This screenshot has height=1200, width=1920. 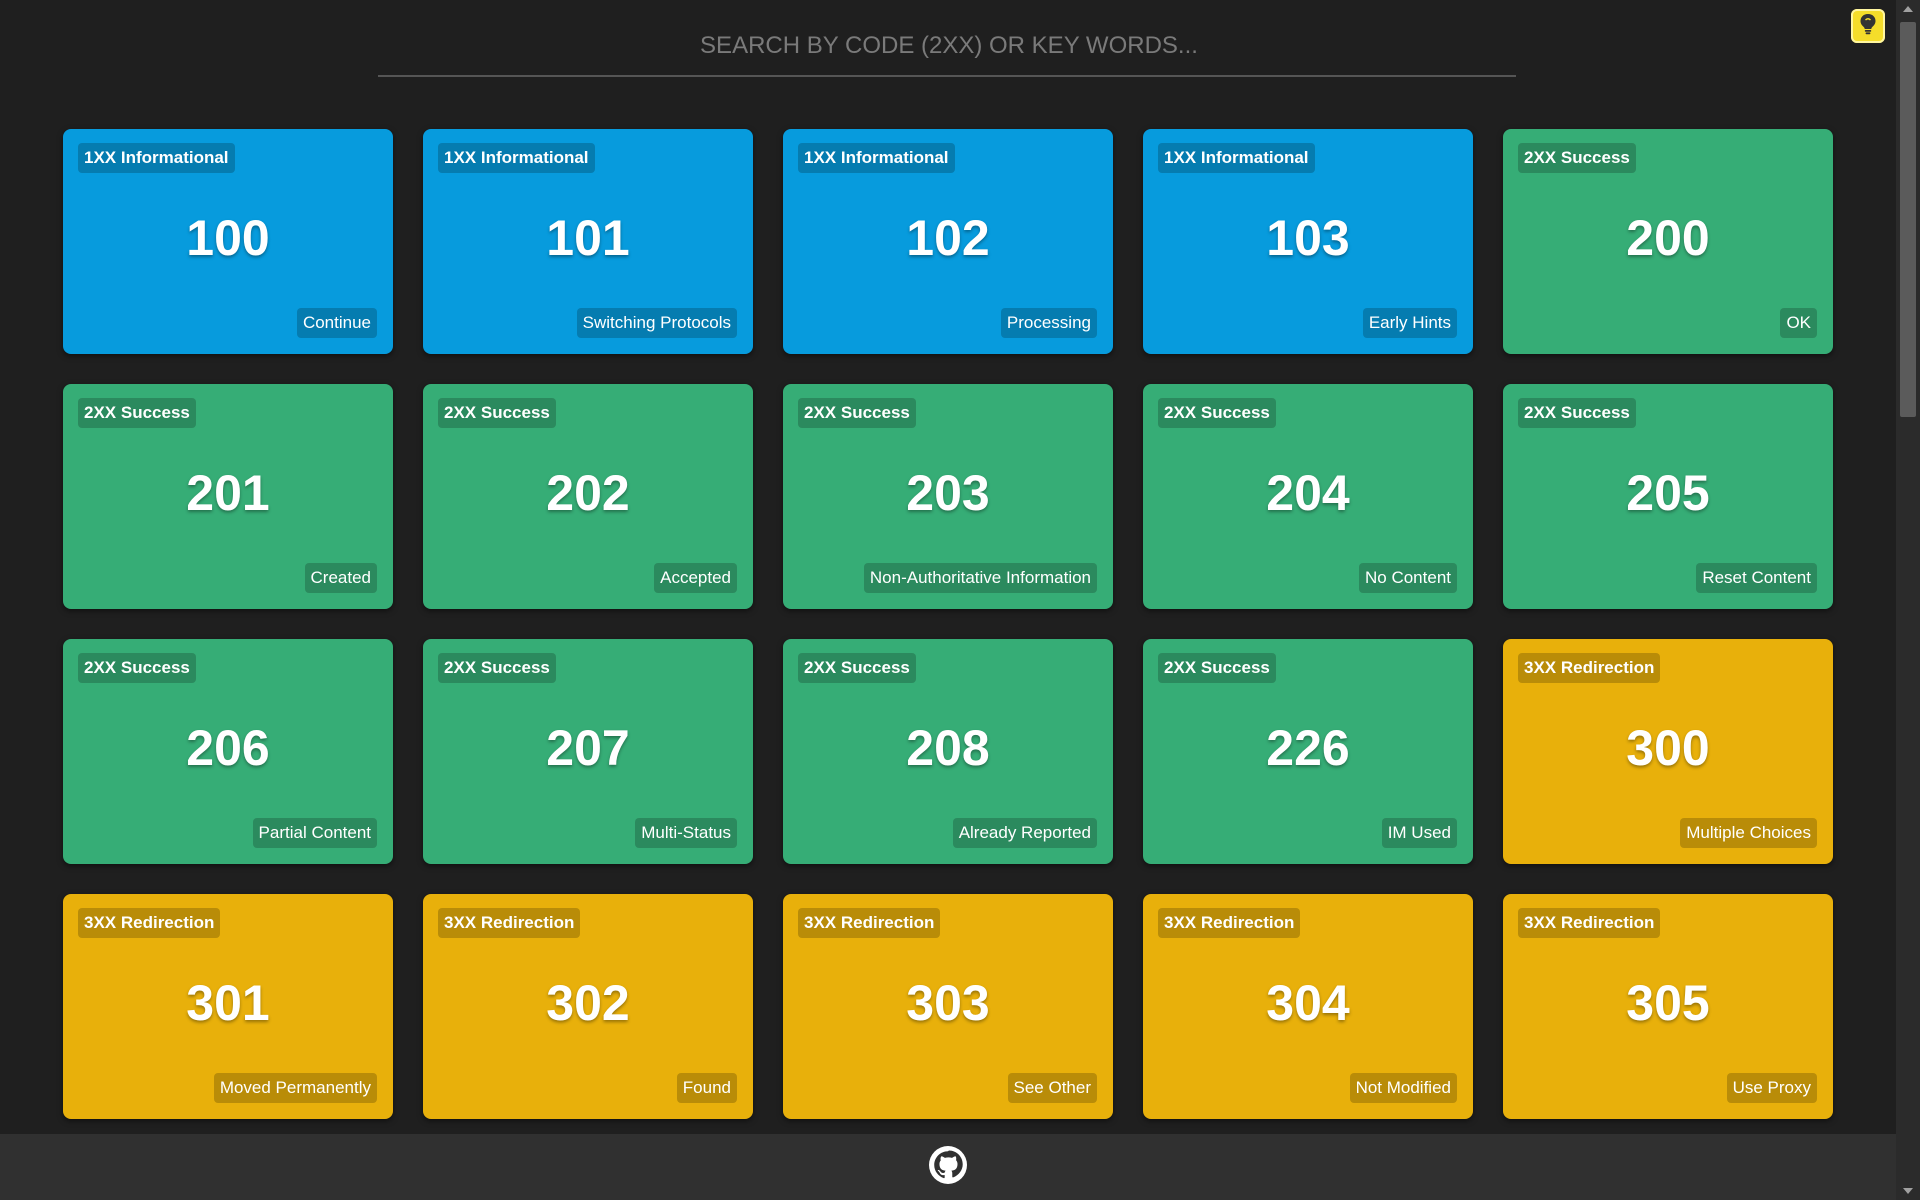 I want to click on status-code: 300, so click(x=1668, y=748).